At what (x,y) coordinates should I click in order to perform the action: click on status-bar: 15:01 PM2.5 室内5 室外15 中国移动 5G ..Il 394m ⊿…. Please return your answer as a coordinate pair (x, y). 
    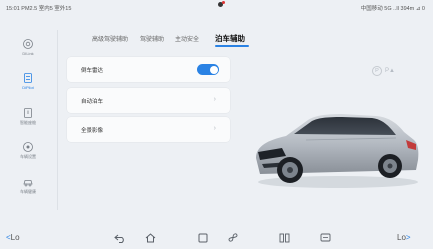
    Looking at the image, I should click on (216, 7).